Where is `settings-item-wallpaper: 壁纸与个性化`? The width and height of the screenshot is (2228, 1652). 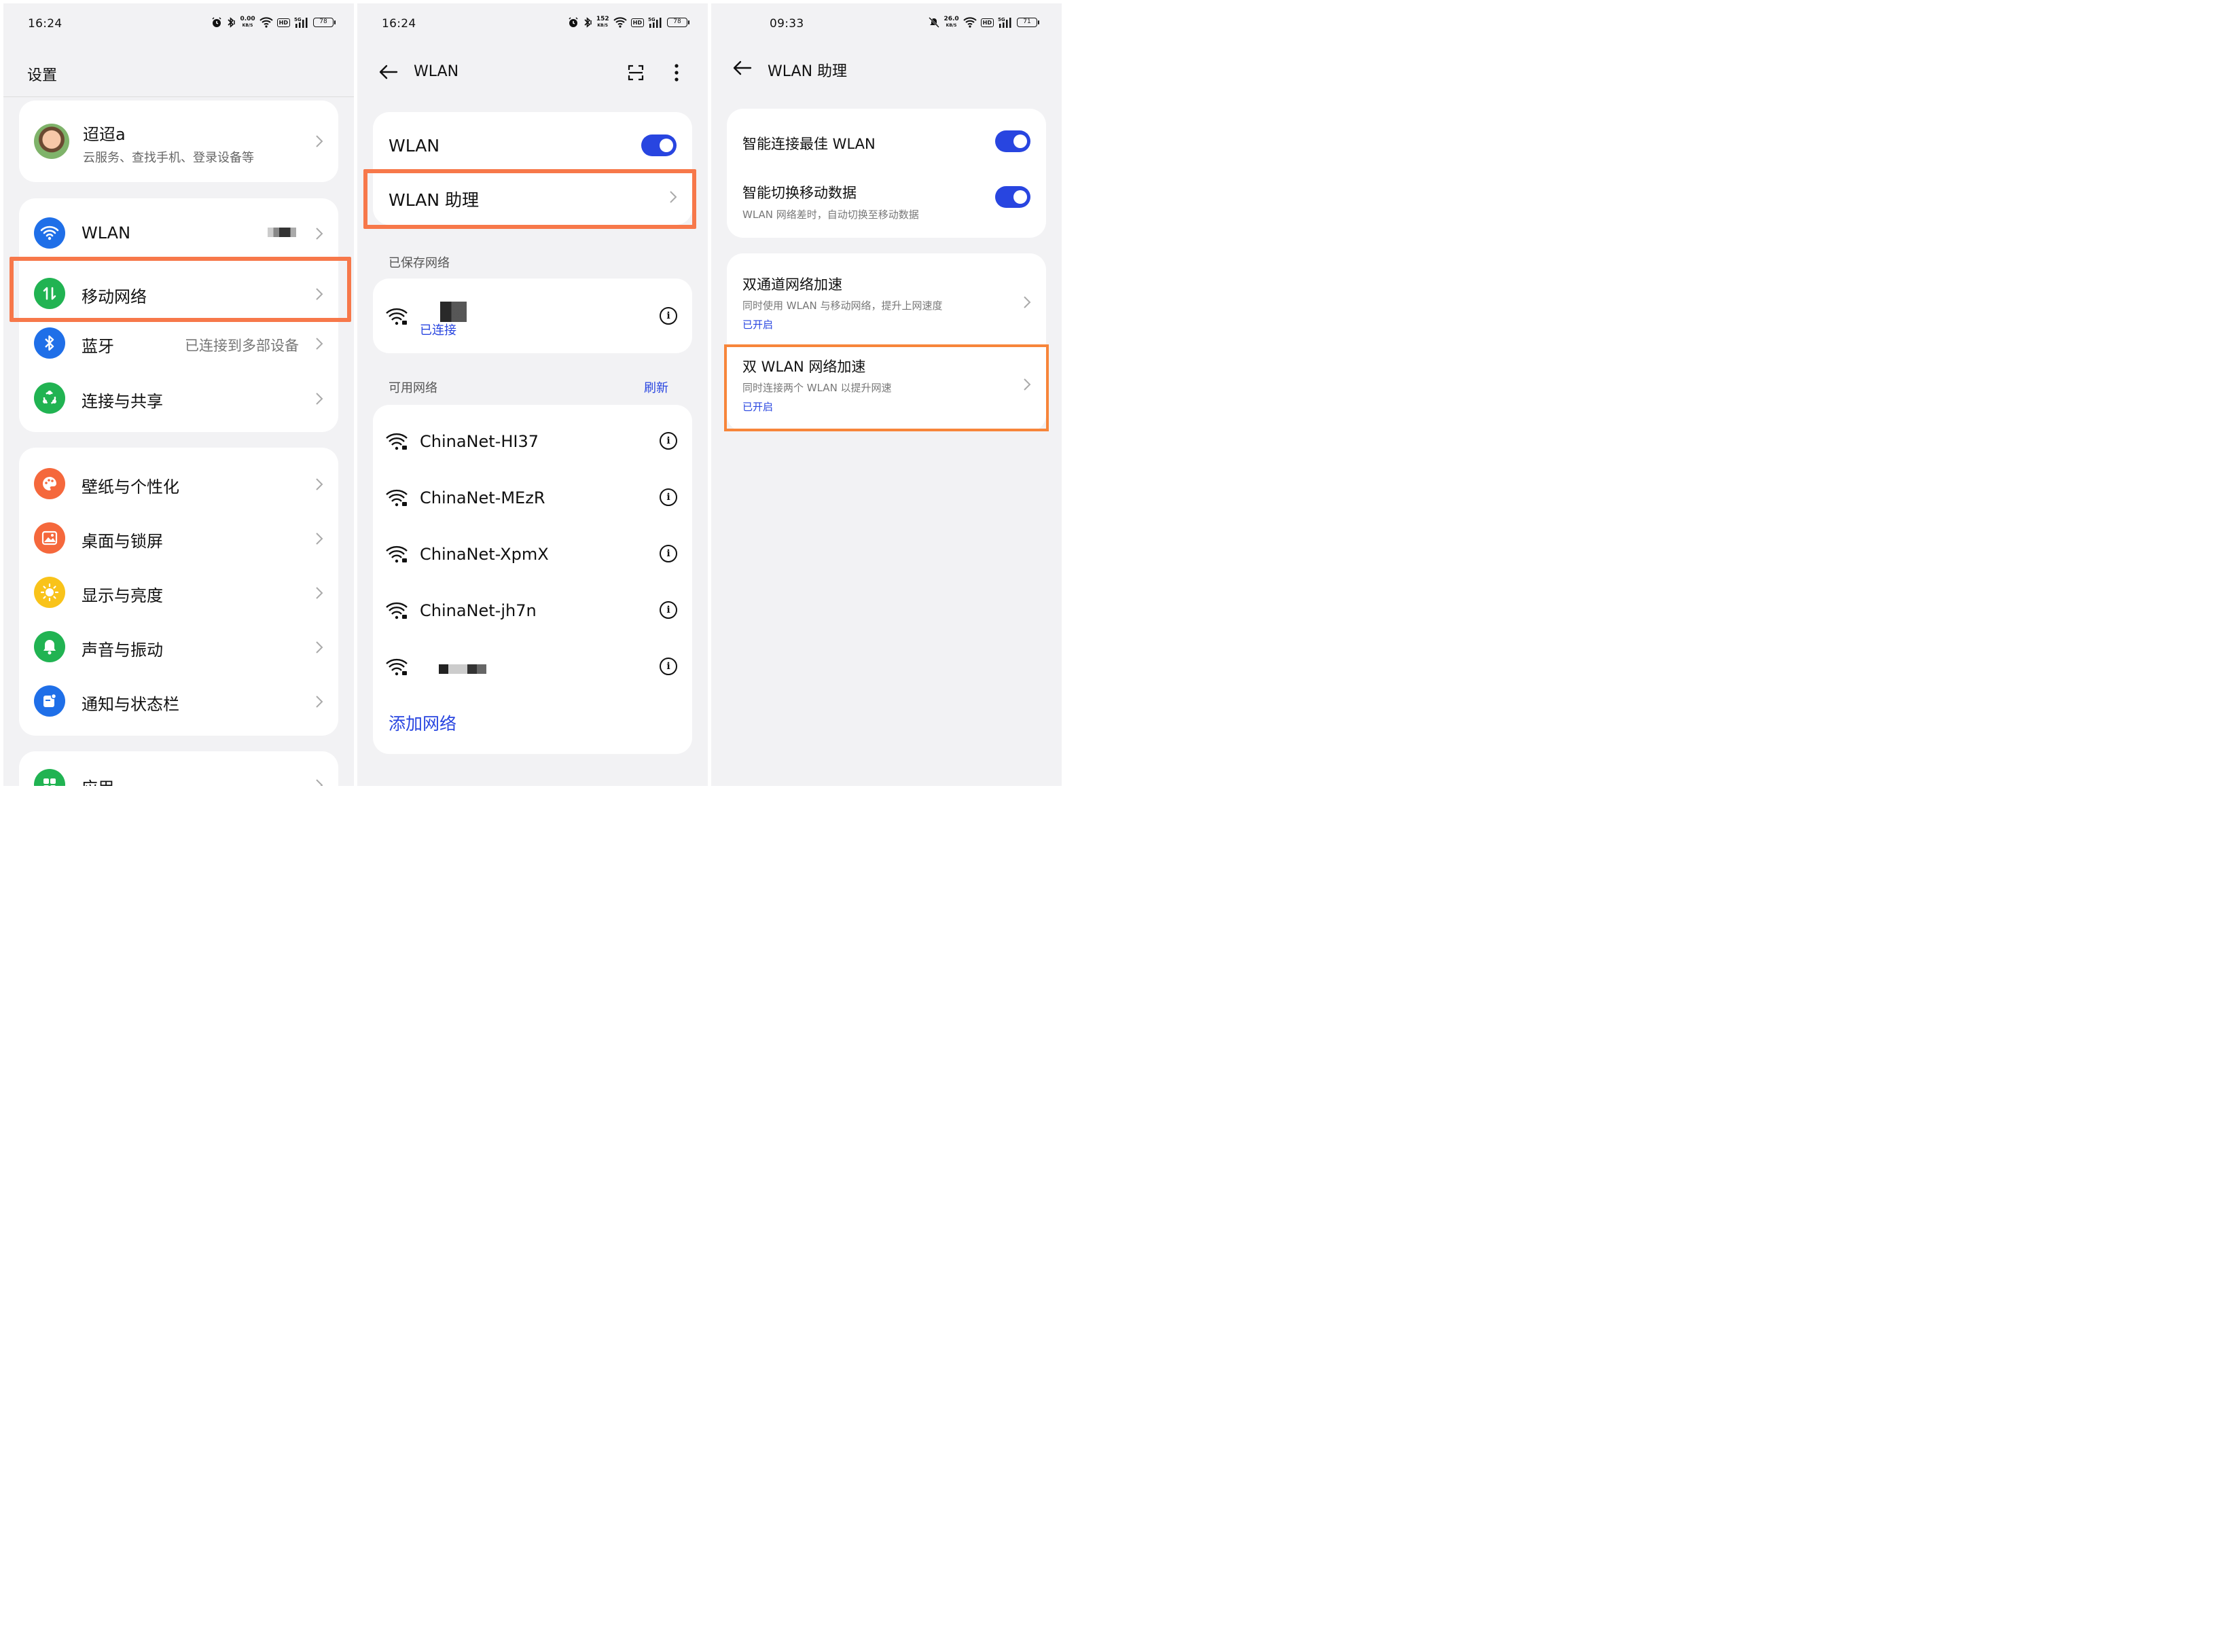
settings-item-wallpaper: 壁纸与个性化 is located at coordinates (178, 483).